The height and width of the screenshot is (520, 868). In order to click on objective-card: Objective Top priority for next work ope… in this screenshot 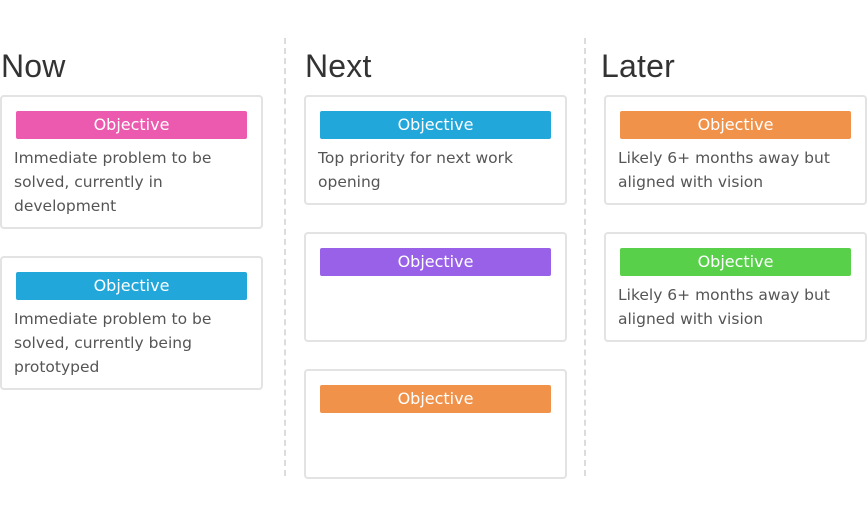, I will do `click(435, 150)`.